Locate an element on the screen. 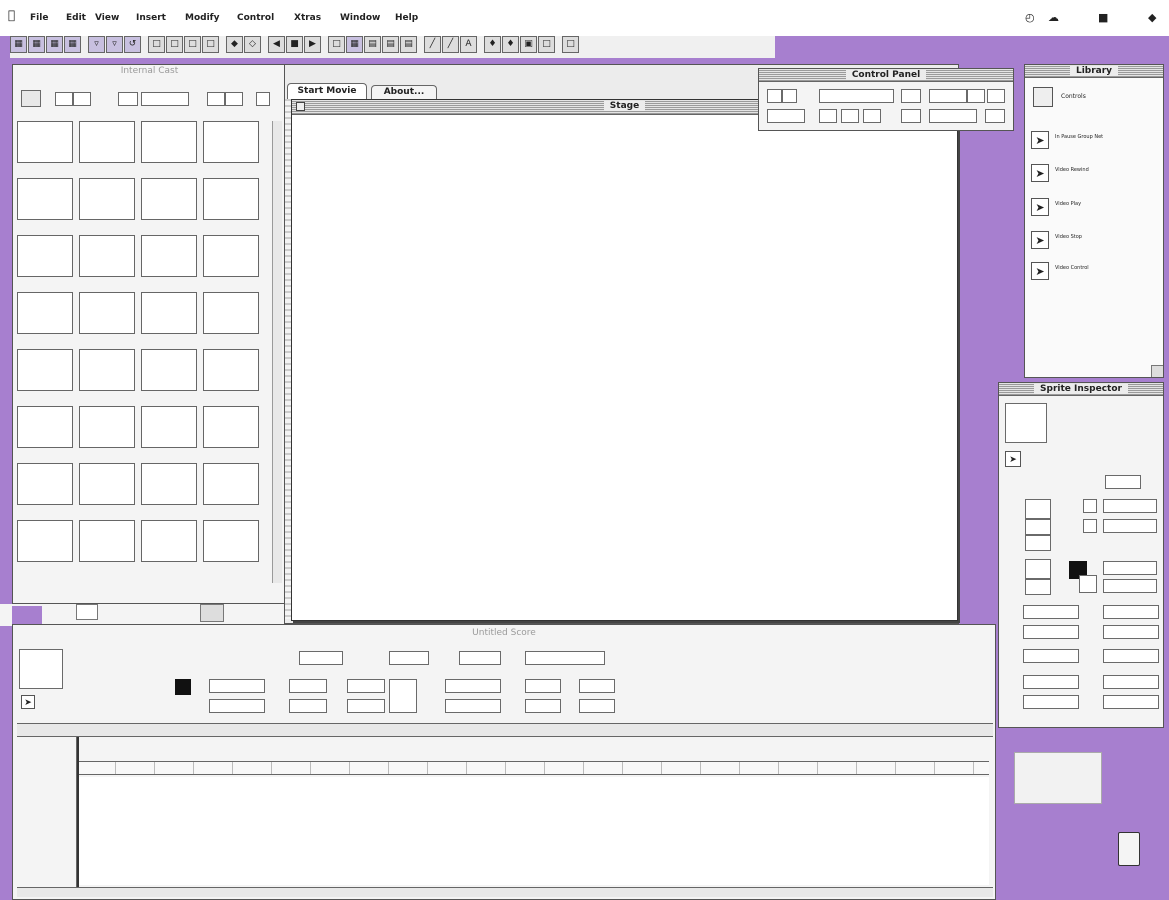 The width and height of the screenshot is (1169, 900). score-ink-field is located at coordinates (237, 686).